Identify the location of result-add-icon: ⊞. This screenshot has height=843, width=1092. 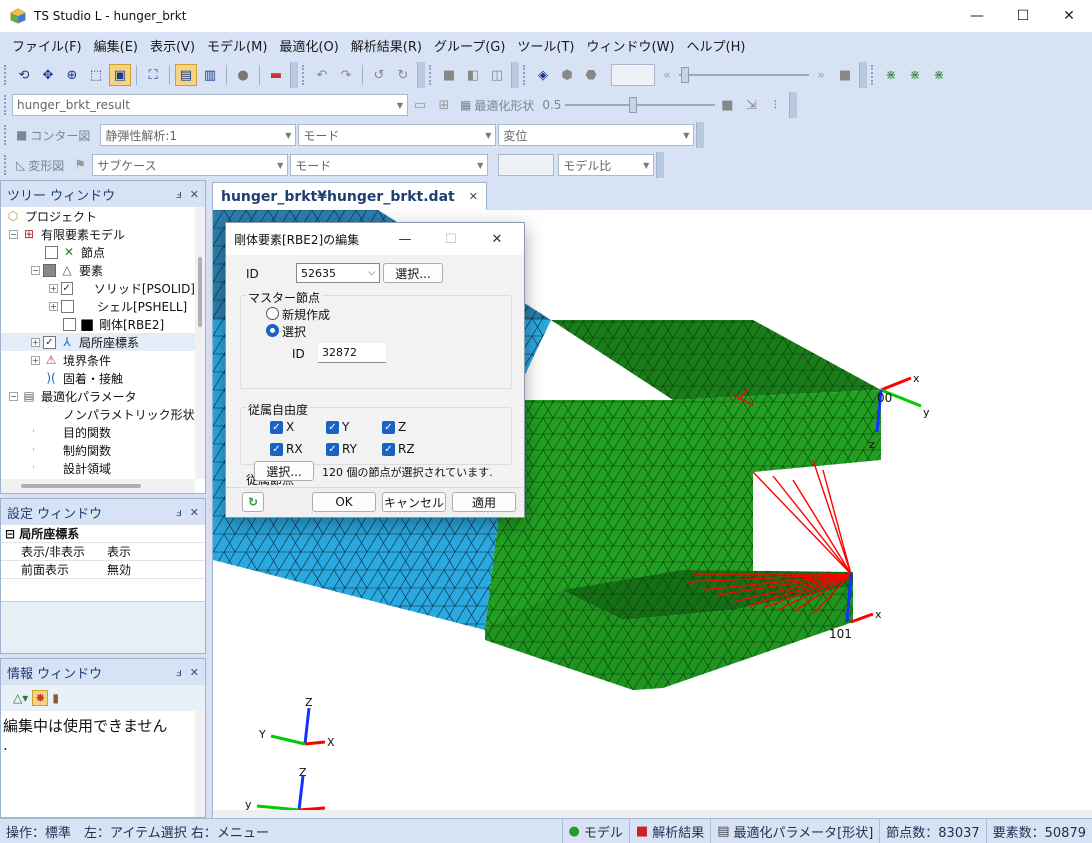
(444, 105).